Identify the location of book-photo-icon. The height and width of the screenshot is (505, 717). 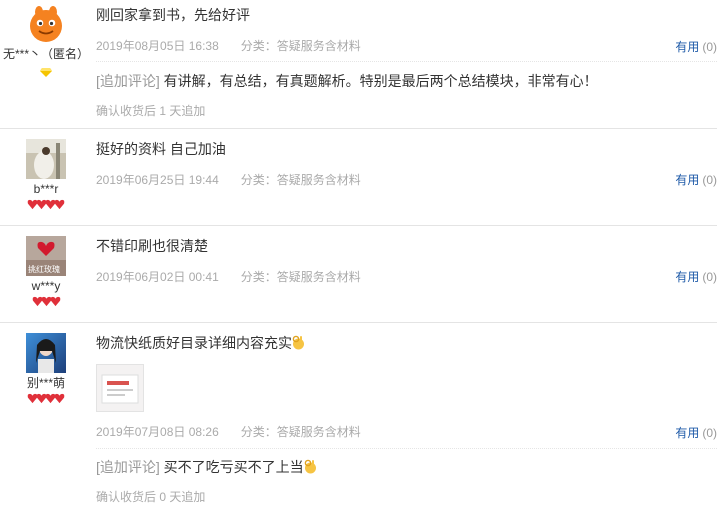
(120, 388).